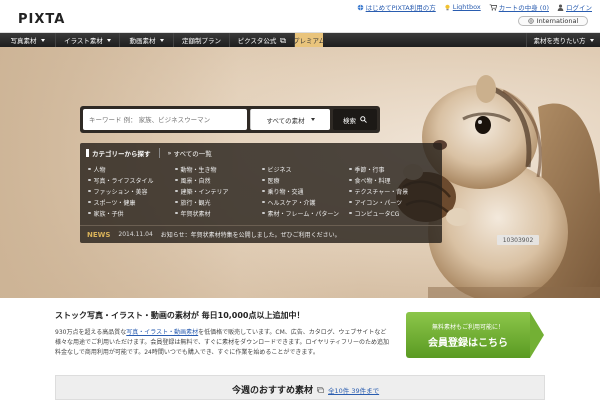  Describe the element at coordinates (291, 203) in the screenshot. I see `category-item-label: ヘルスケア・介護` at that location.